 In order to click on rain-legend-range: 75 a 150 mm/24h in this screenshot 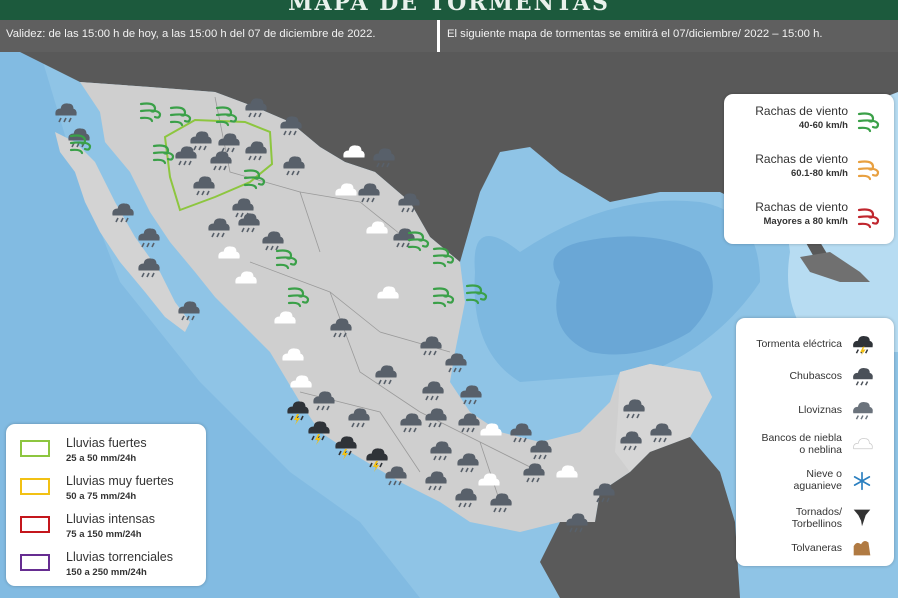, I will do `click(104, 534)`.